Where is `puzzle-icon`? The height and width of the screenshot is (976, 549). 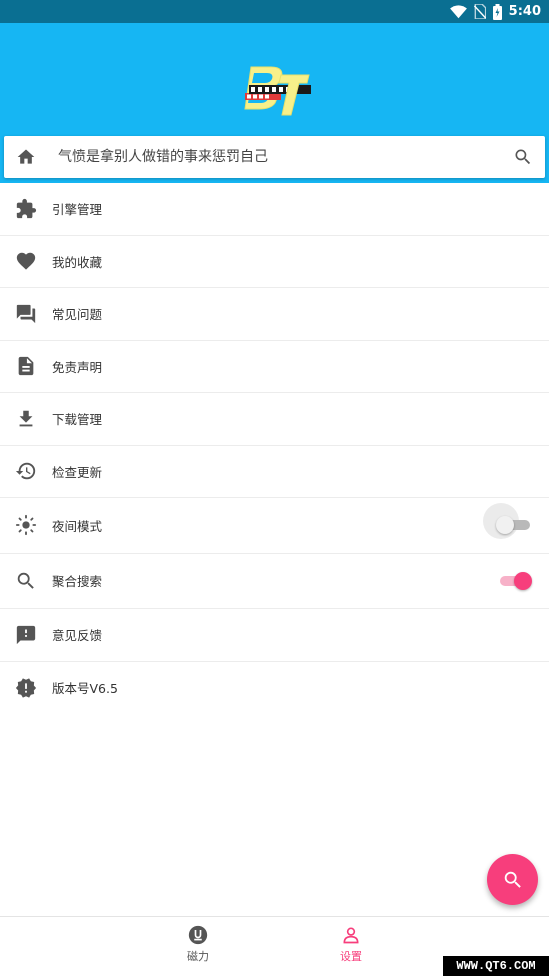 puzzle-icon is located at coordinates (26, 209).